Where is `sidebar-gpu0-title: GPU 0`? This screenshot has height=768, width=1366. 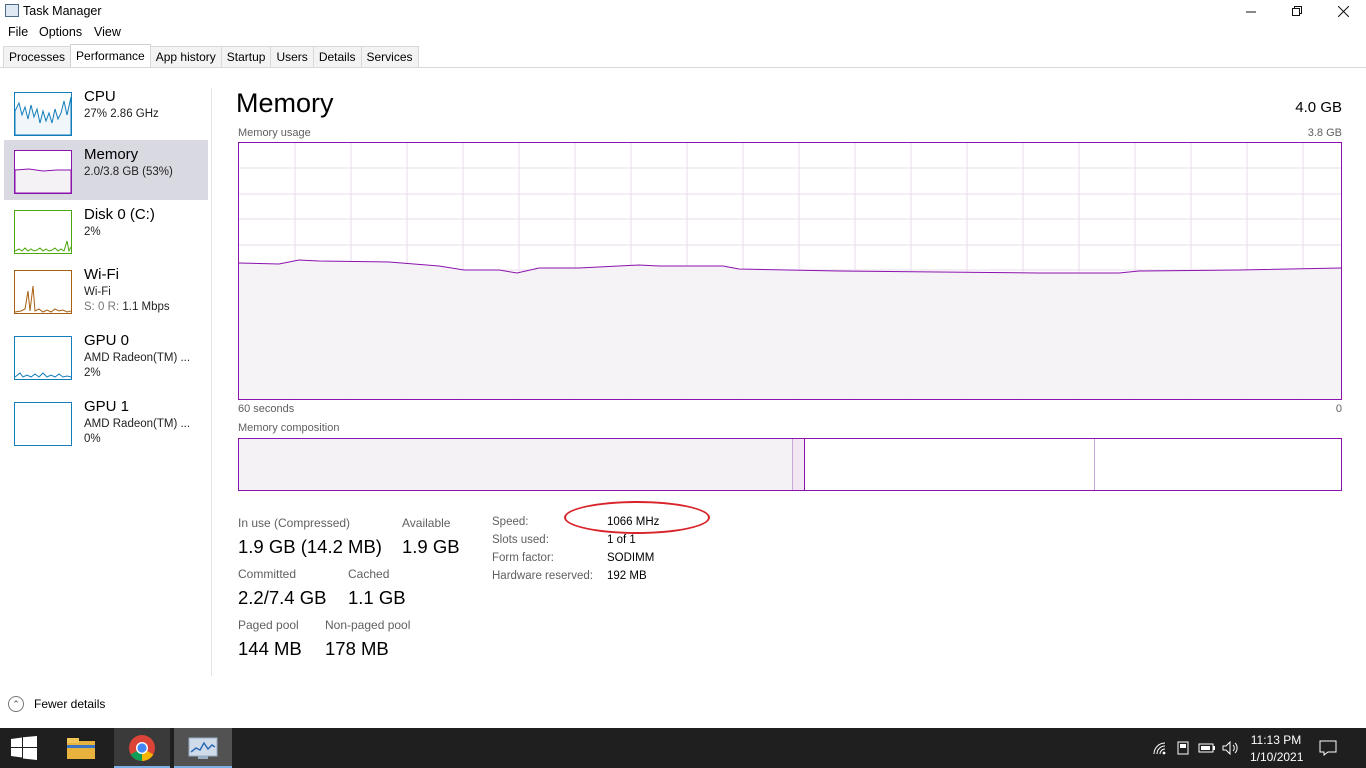 sidebar-gpu0-title: GPU 0 is located at coordinates (107, 340).